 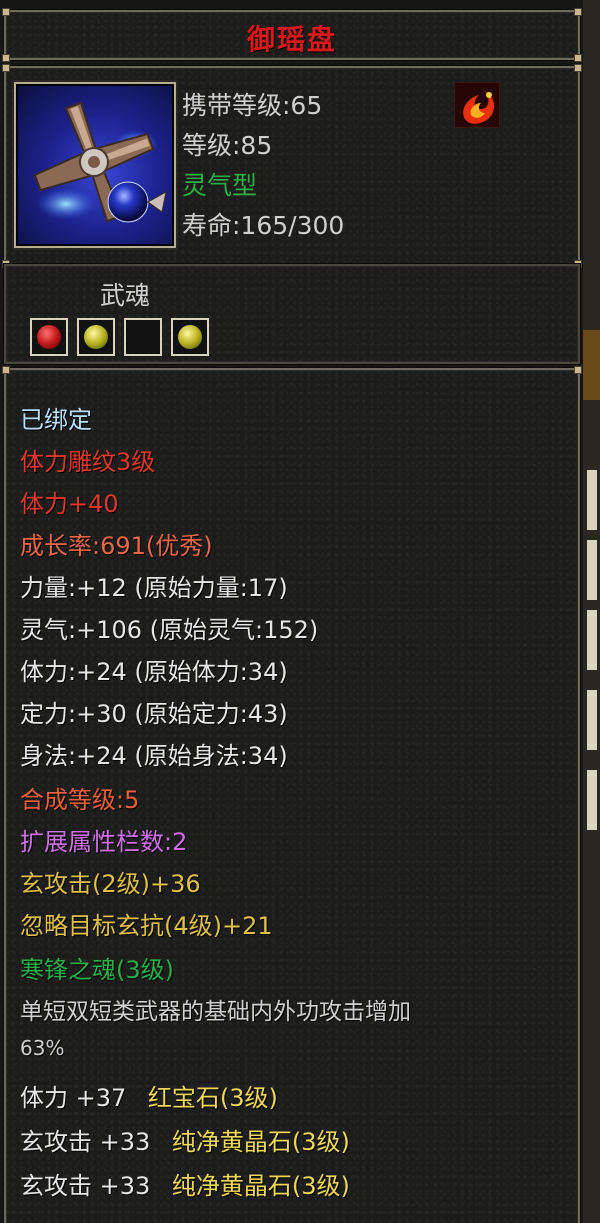 What do you see at coordinates (97, 970) in the screenshot?
I see `soul-skill: 寒锋之魂(3级)` at bounding box center [97, 970].